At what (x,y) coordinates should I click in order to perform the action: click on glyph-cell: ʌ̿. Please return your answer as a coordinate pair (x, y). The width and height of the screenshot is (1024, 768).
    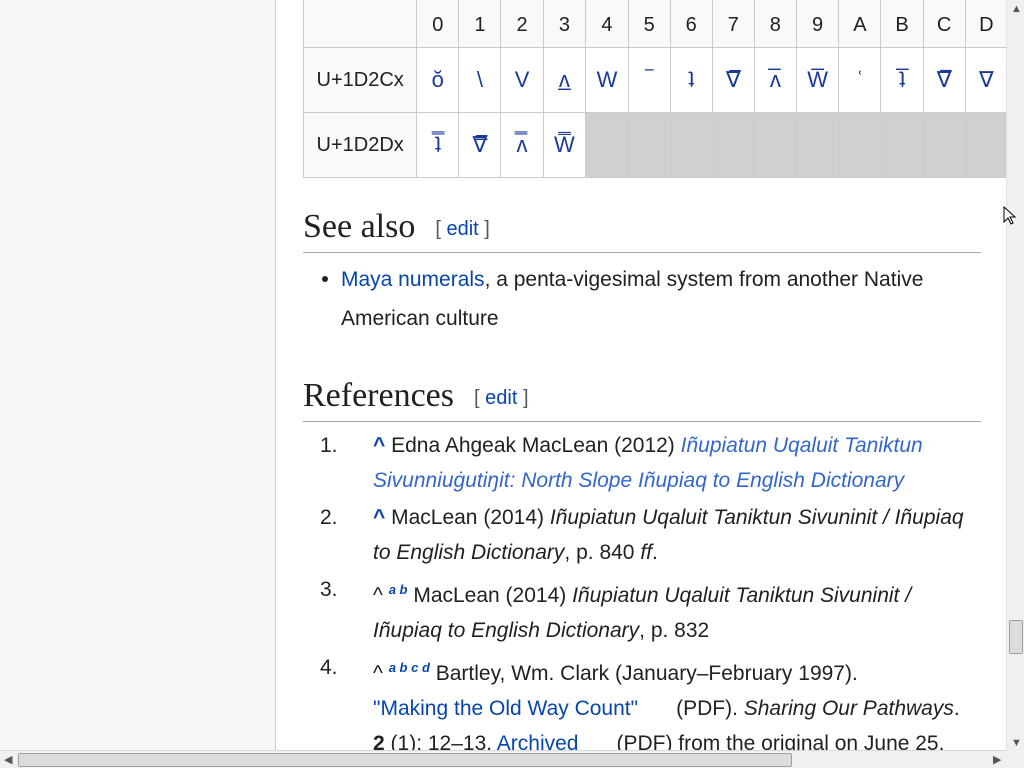
    Looking at the image, I should click on (522, 145).